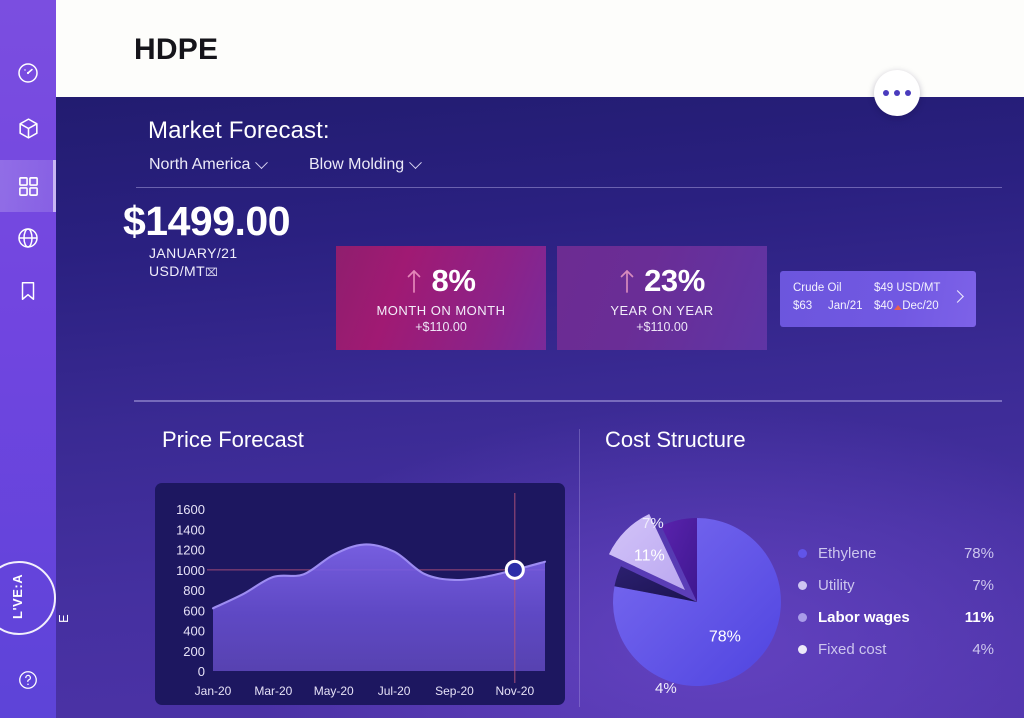  Describe the element at coordinates (201, 671) in the screenshot. I see `svg-text: 0` at that location.